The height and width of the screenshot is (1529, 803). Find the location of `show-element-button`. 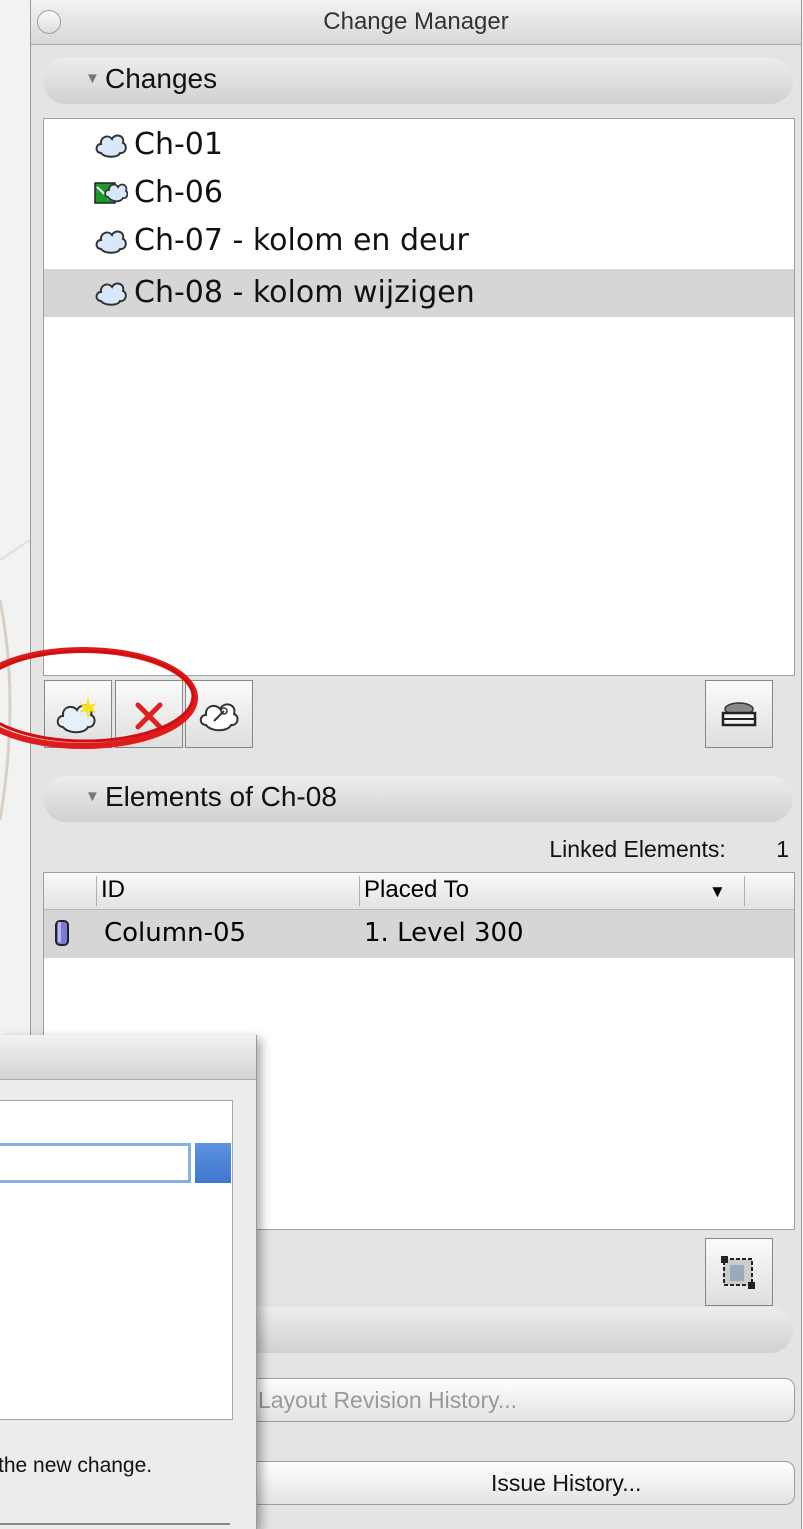

show-element-button is located at coordinates (739, 1272).